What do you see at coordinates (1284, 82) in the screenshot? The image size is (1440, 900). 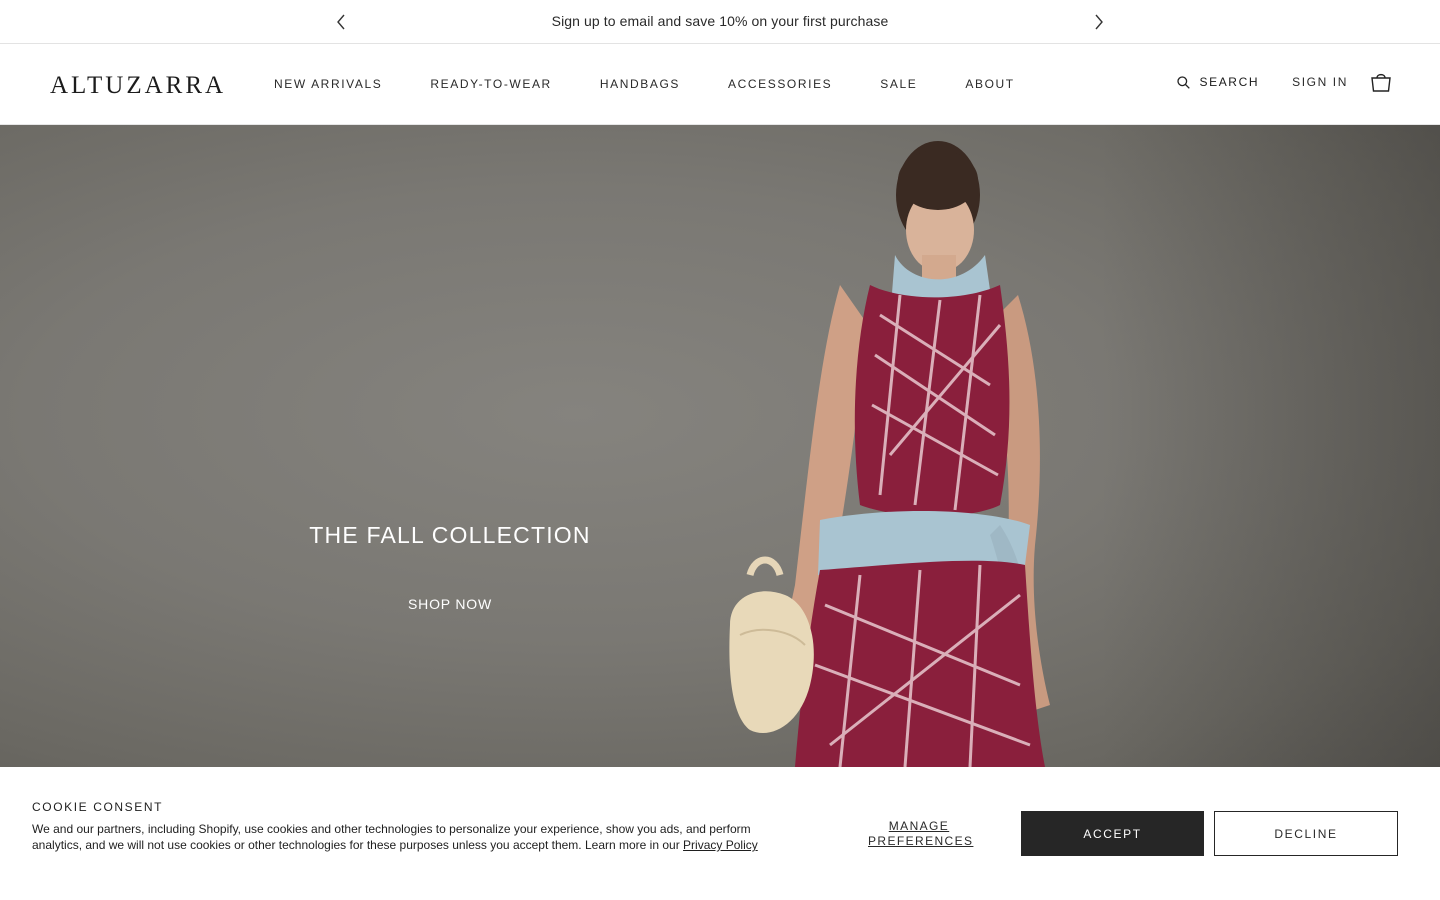 I see `header-utilities: SEARCH SIGN IN` at bounding box center [1284, 82].